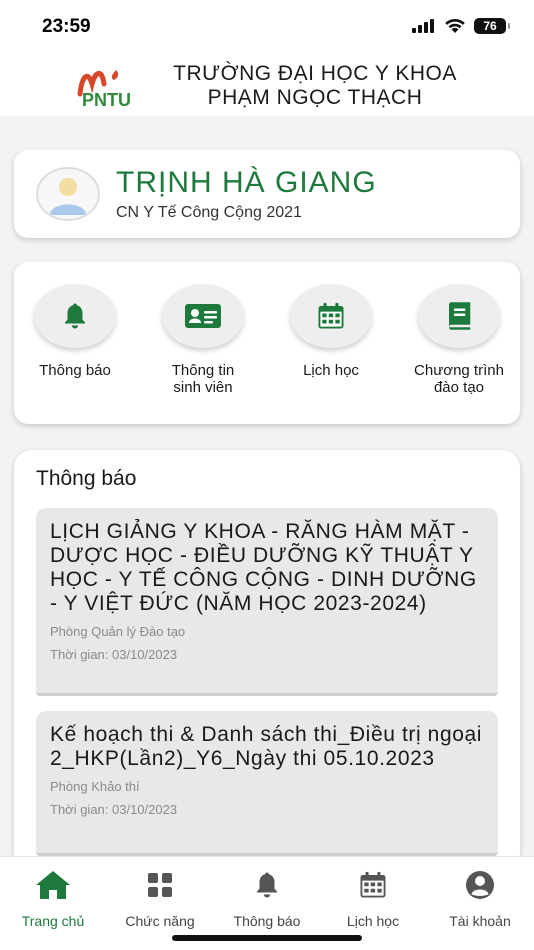 The width and height of the screenshot is (534, 950). Describe the element at coordinates (160, 921) in the screenshot. I see `nav-label: Chức năng` at that location.